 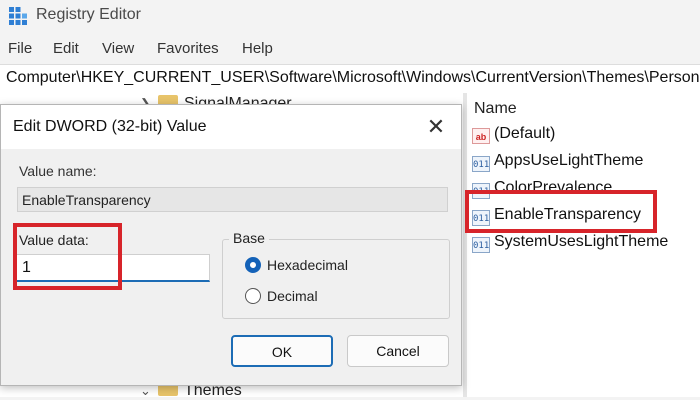 I want to click on menu-help: Help, so click(x=257, y=48).